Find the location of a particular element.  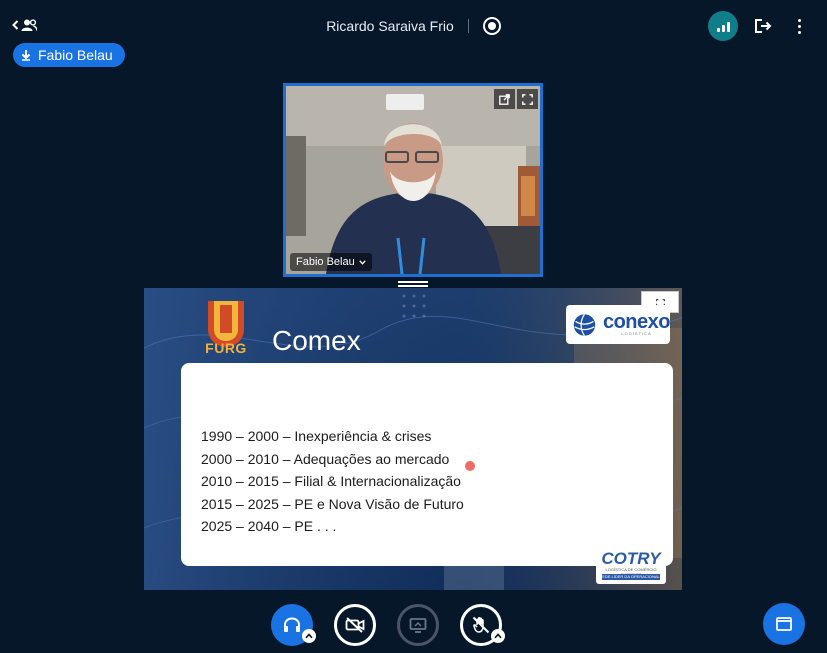

audio-options-button is located at coordinates (309, 636).